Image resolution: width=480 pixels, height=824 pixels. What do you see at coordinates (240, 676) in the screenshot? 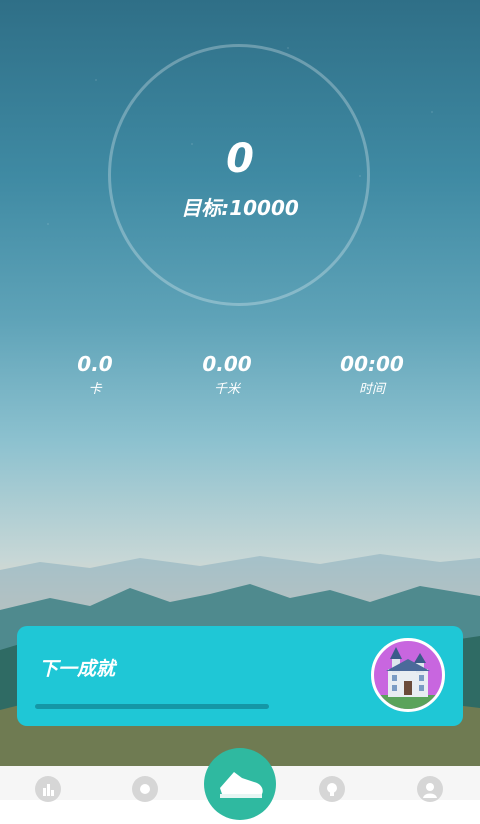
I see `next-achievement-card: 下一成就` at bounding box center [240, 676].